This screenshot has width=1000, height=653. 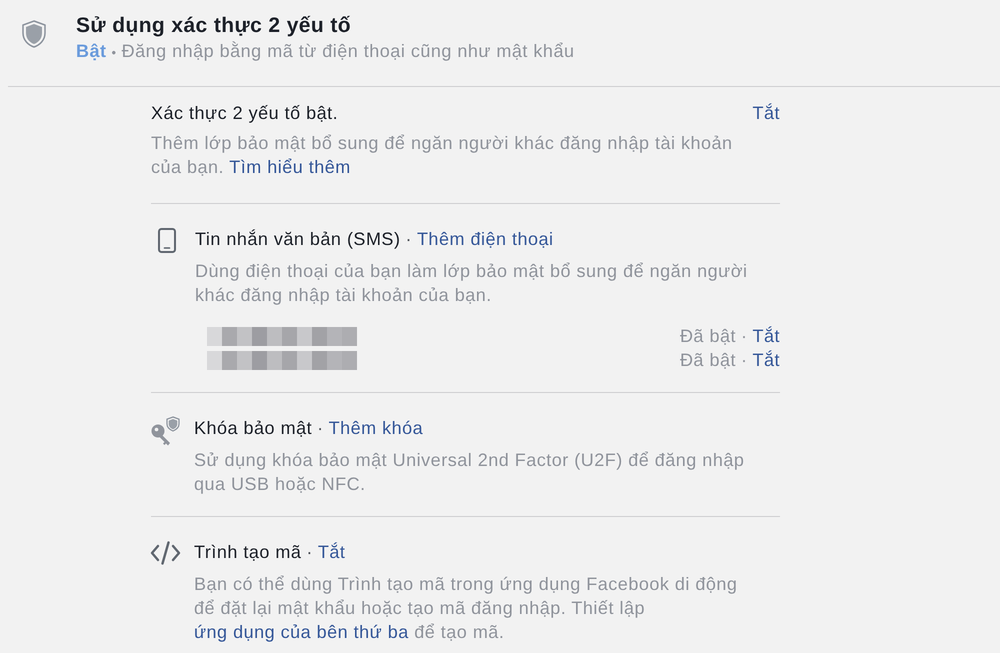 I want to click on description-text: Thêm lớp bảo mật bổ sung để ngăn người khác đăng nhập tài khoản của bạn. Tìm hiểu thêm, so click(x=442, y=155).